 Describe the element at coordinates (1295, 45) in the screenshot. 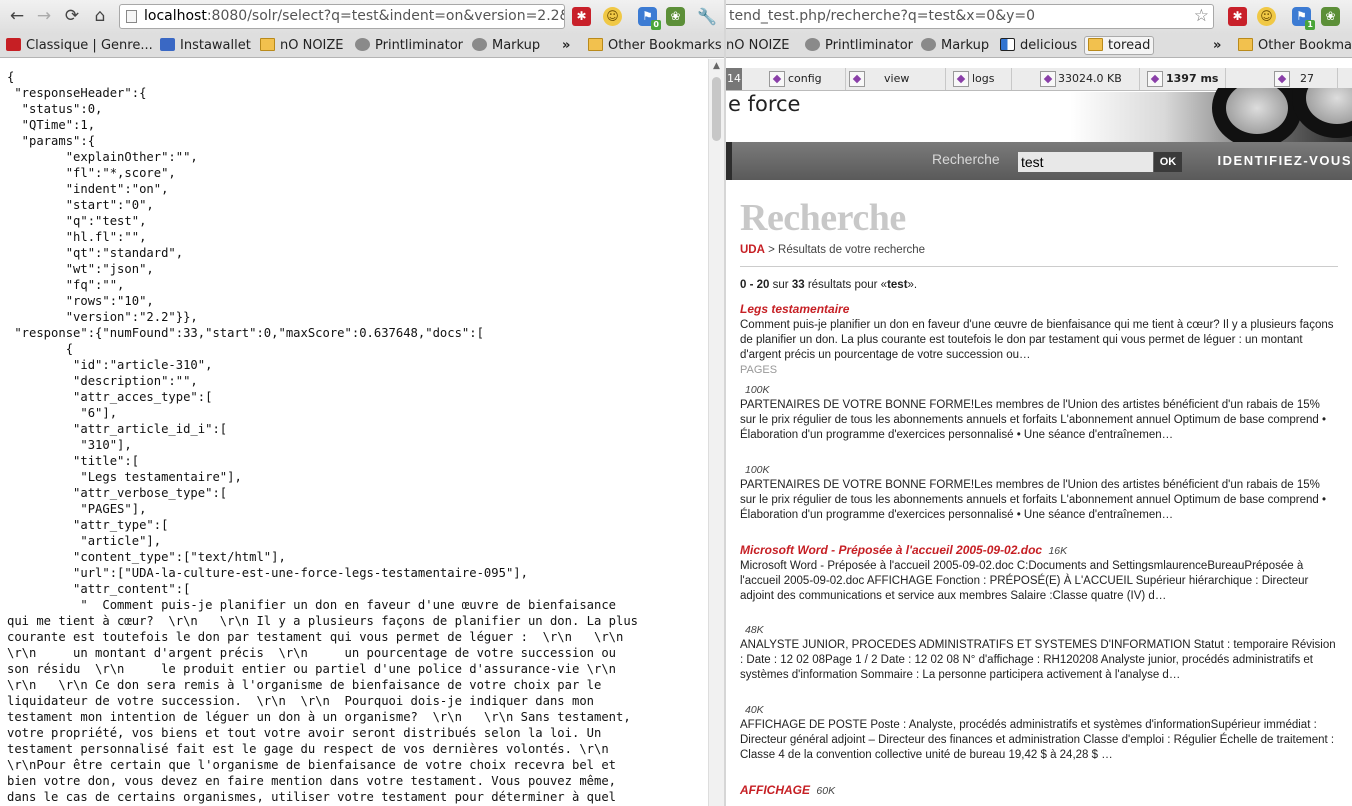

I see `other-bookmarks: Other Bookmar` at that location.